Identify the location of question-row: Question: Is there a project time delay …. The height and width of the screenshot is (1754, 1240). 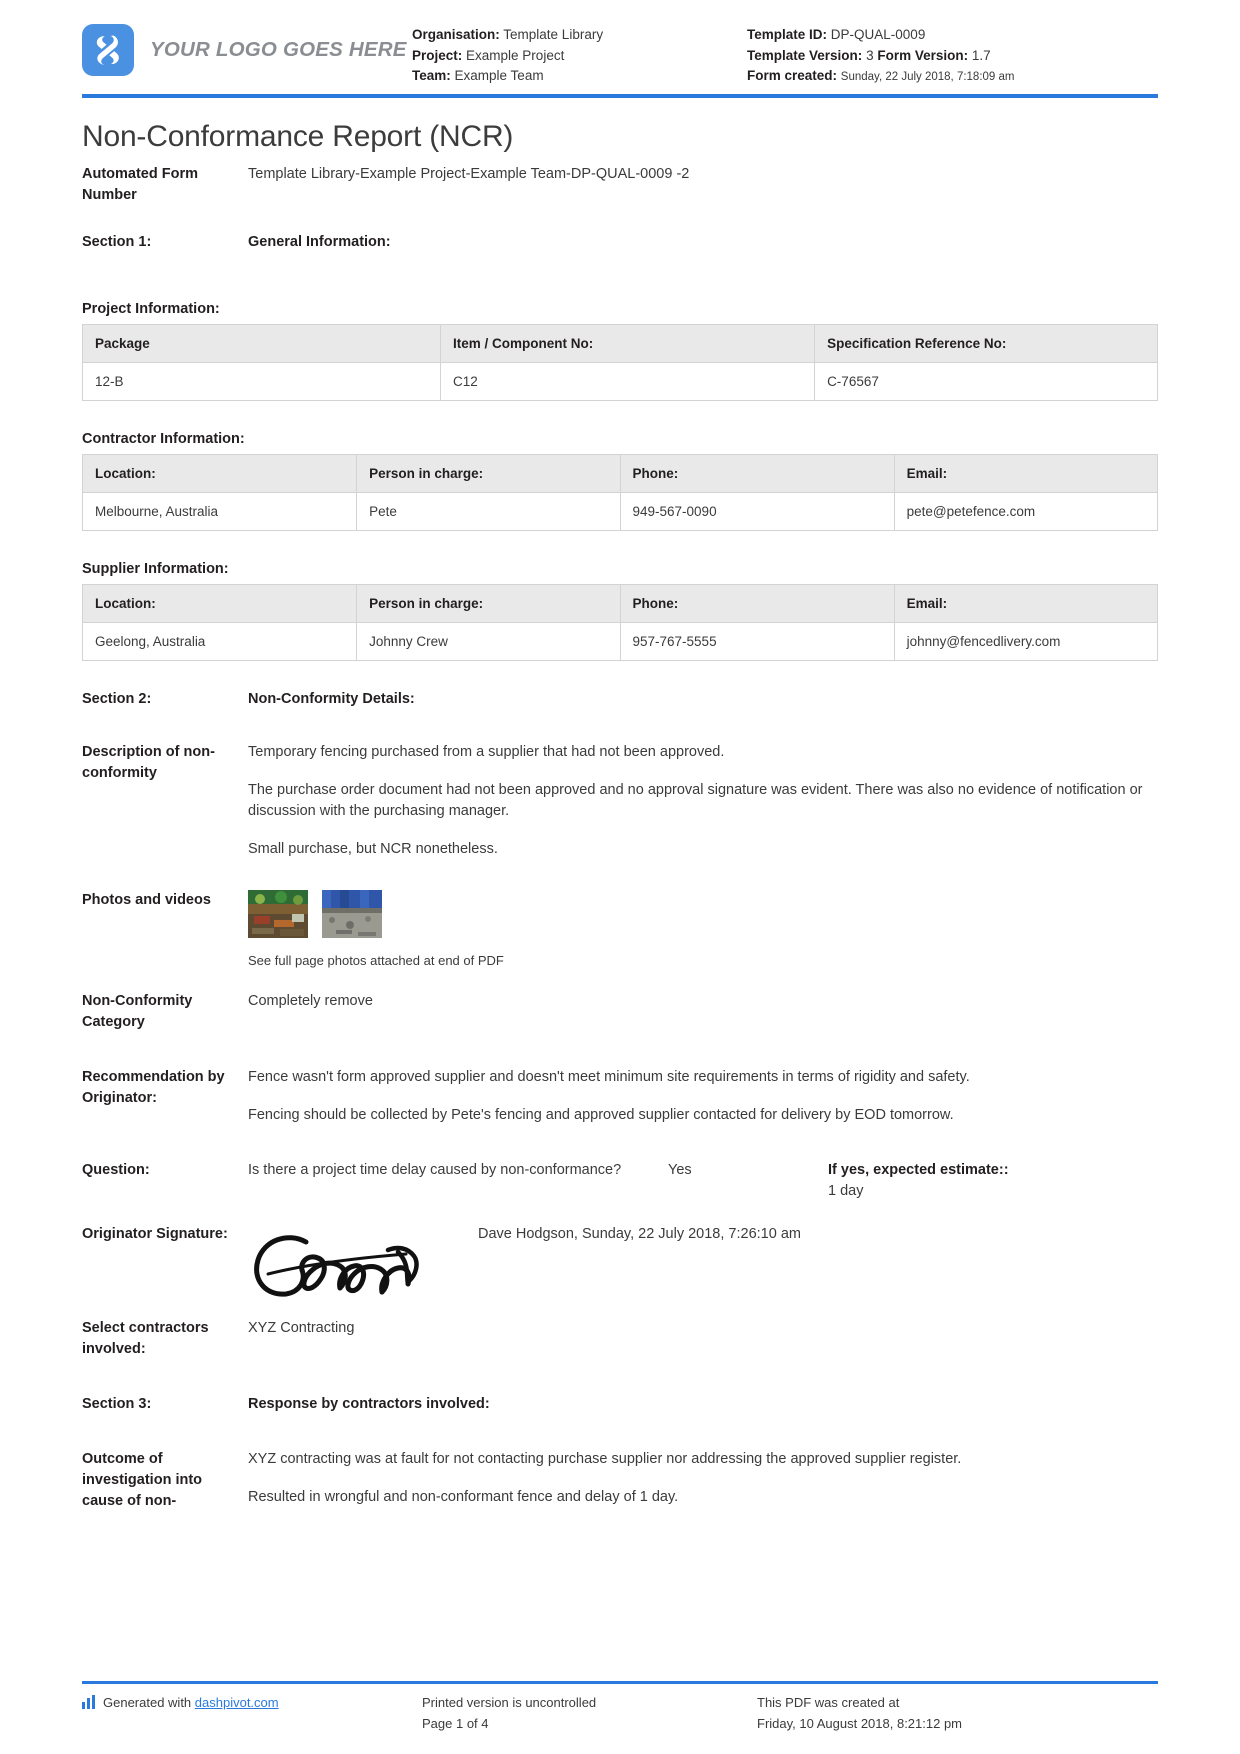
(620, 1181).